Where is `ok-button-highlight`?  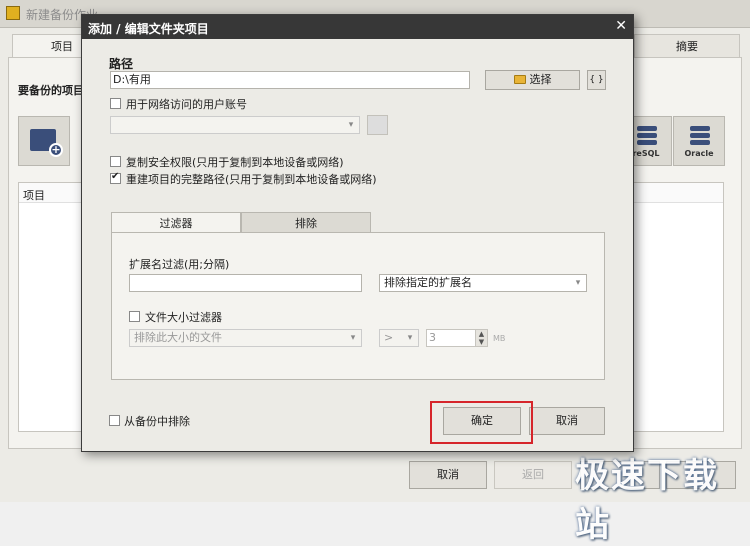
ok-button-highlight is located at coordinates (481, 422).